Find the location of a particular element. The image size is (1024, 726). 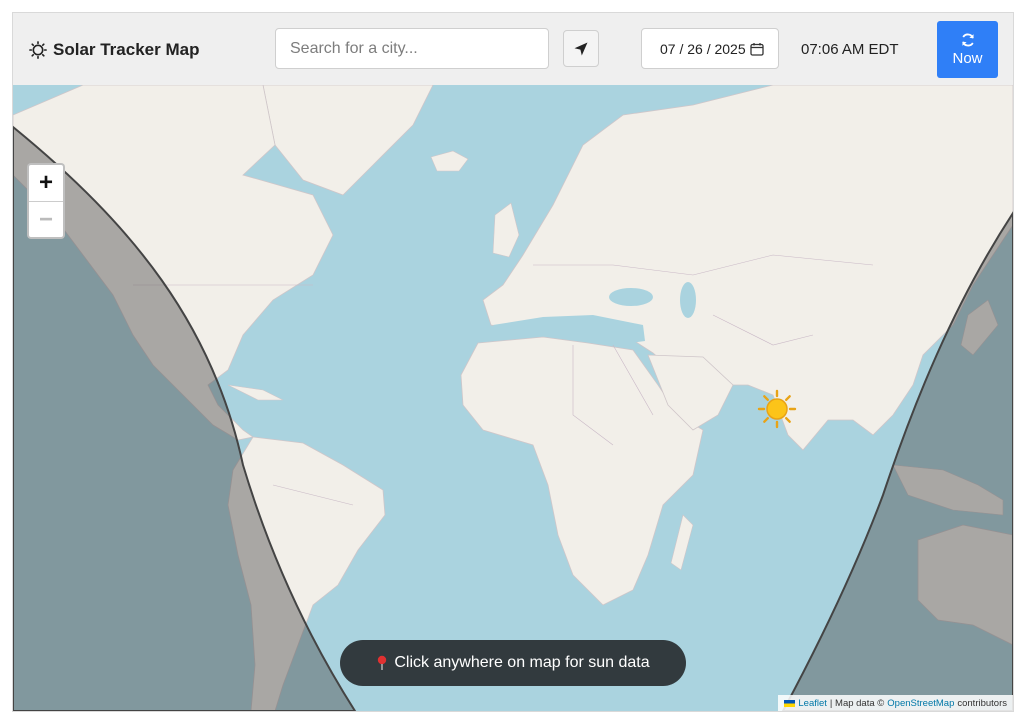

attribution-separator: | Map data © is located at coordinates (857, 703).